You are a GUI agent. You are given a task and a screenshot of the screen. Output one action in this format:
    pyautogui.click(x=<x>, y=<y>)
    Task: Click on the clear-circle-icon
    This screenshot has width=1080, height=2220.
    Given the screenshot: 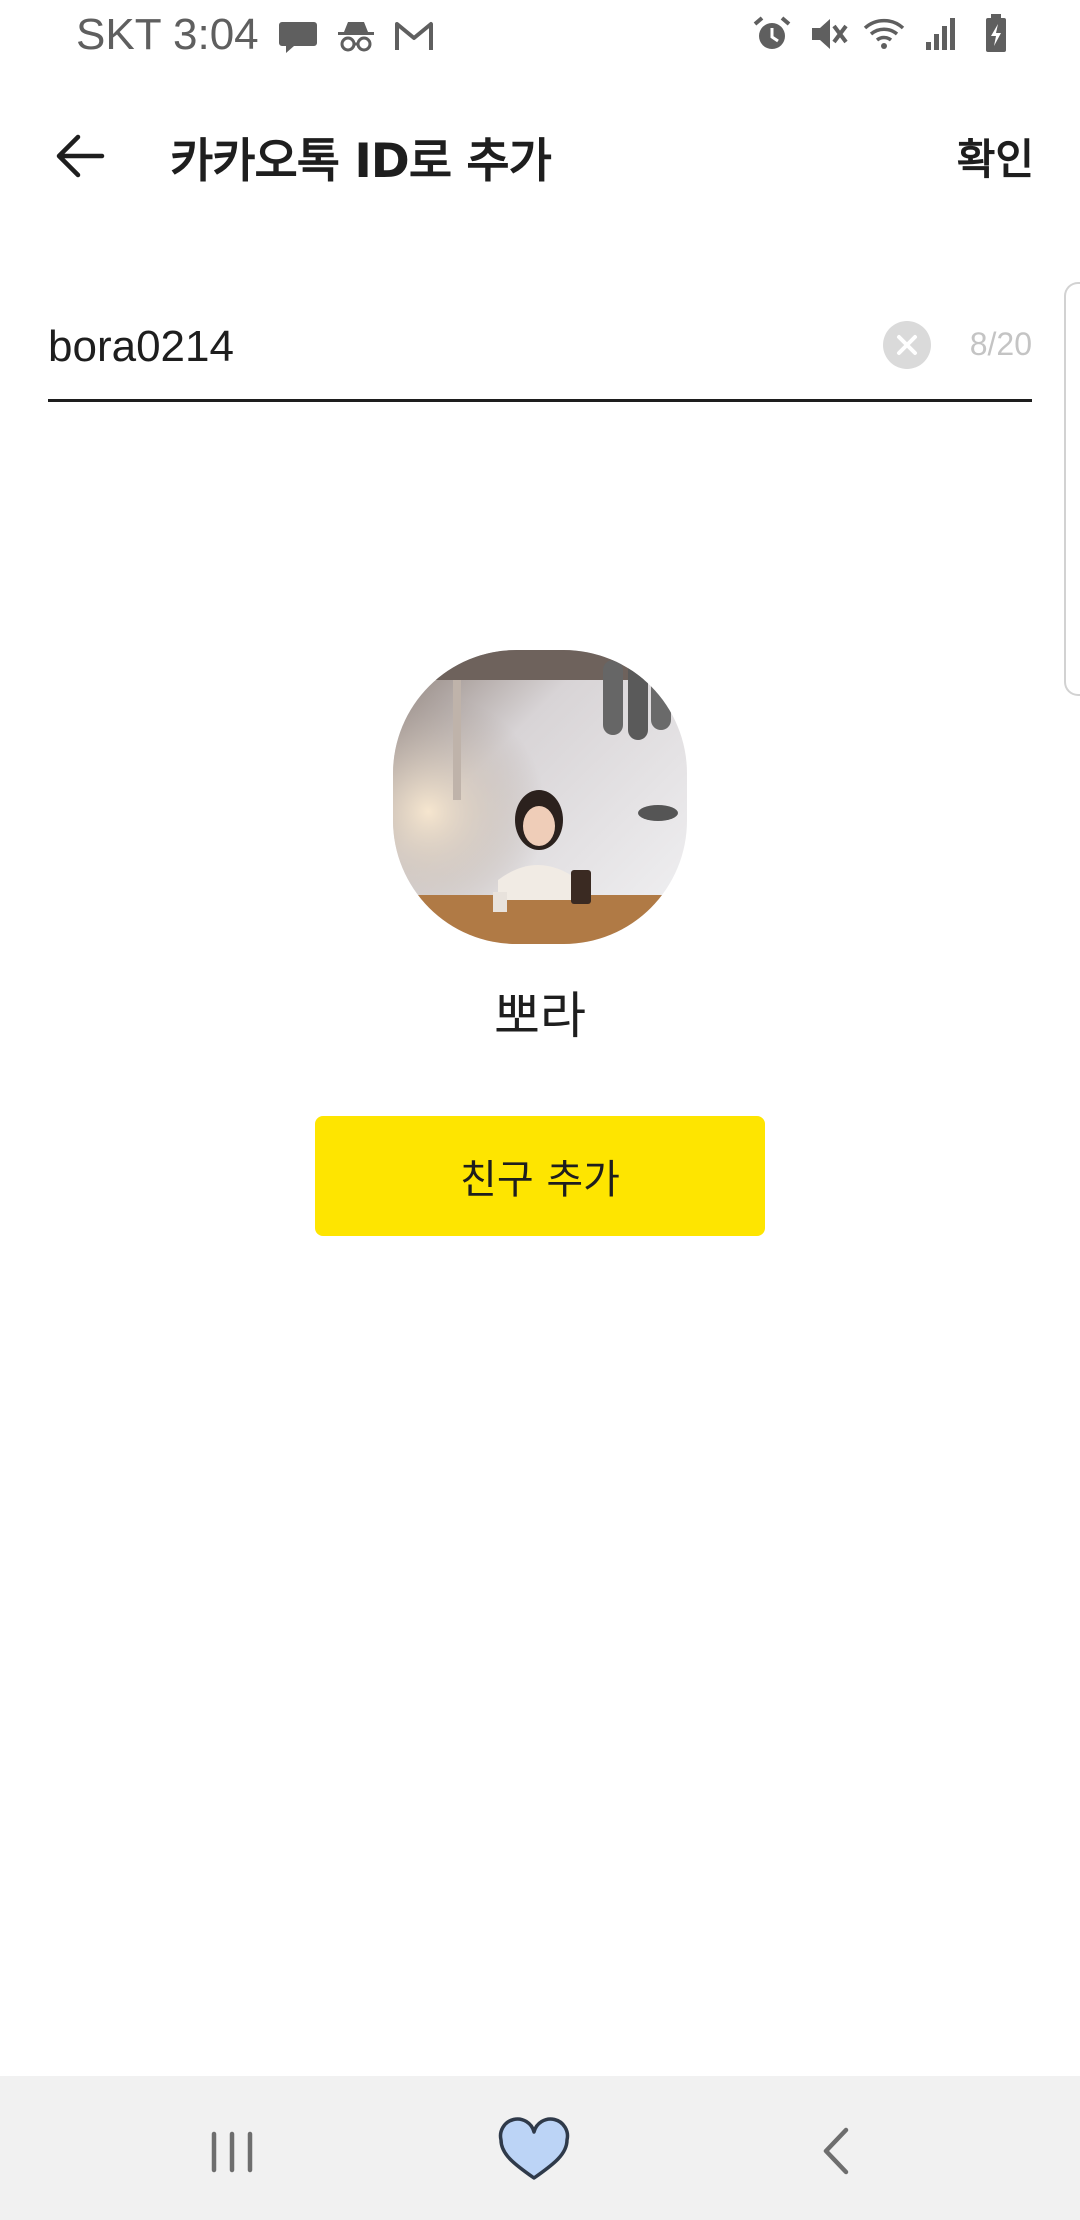 What is the action you would take?
    pyautogui.click(x=907, y=345)
    